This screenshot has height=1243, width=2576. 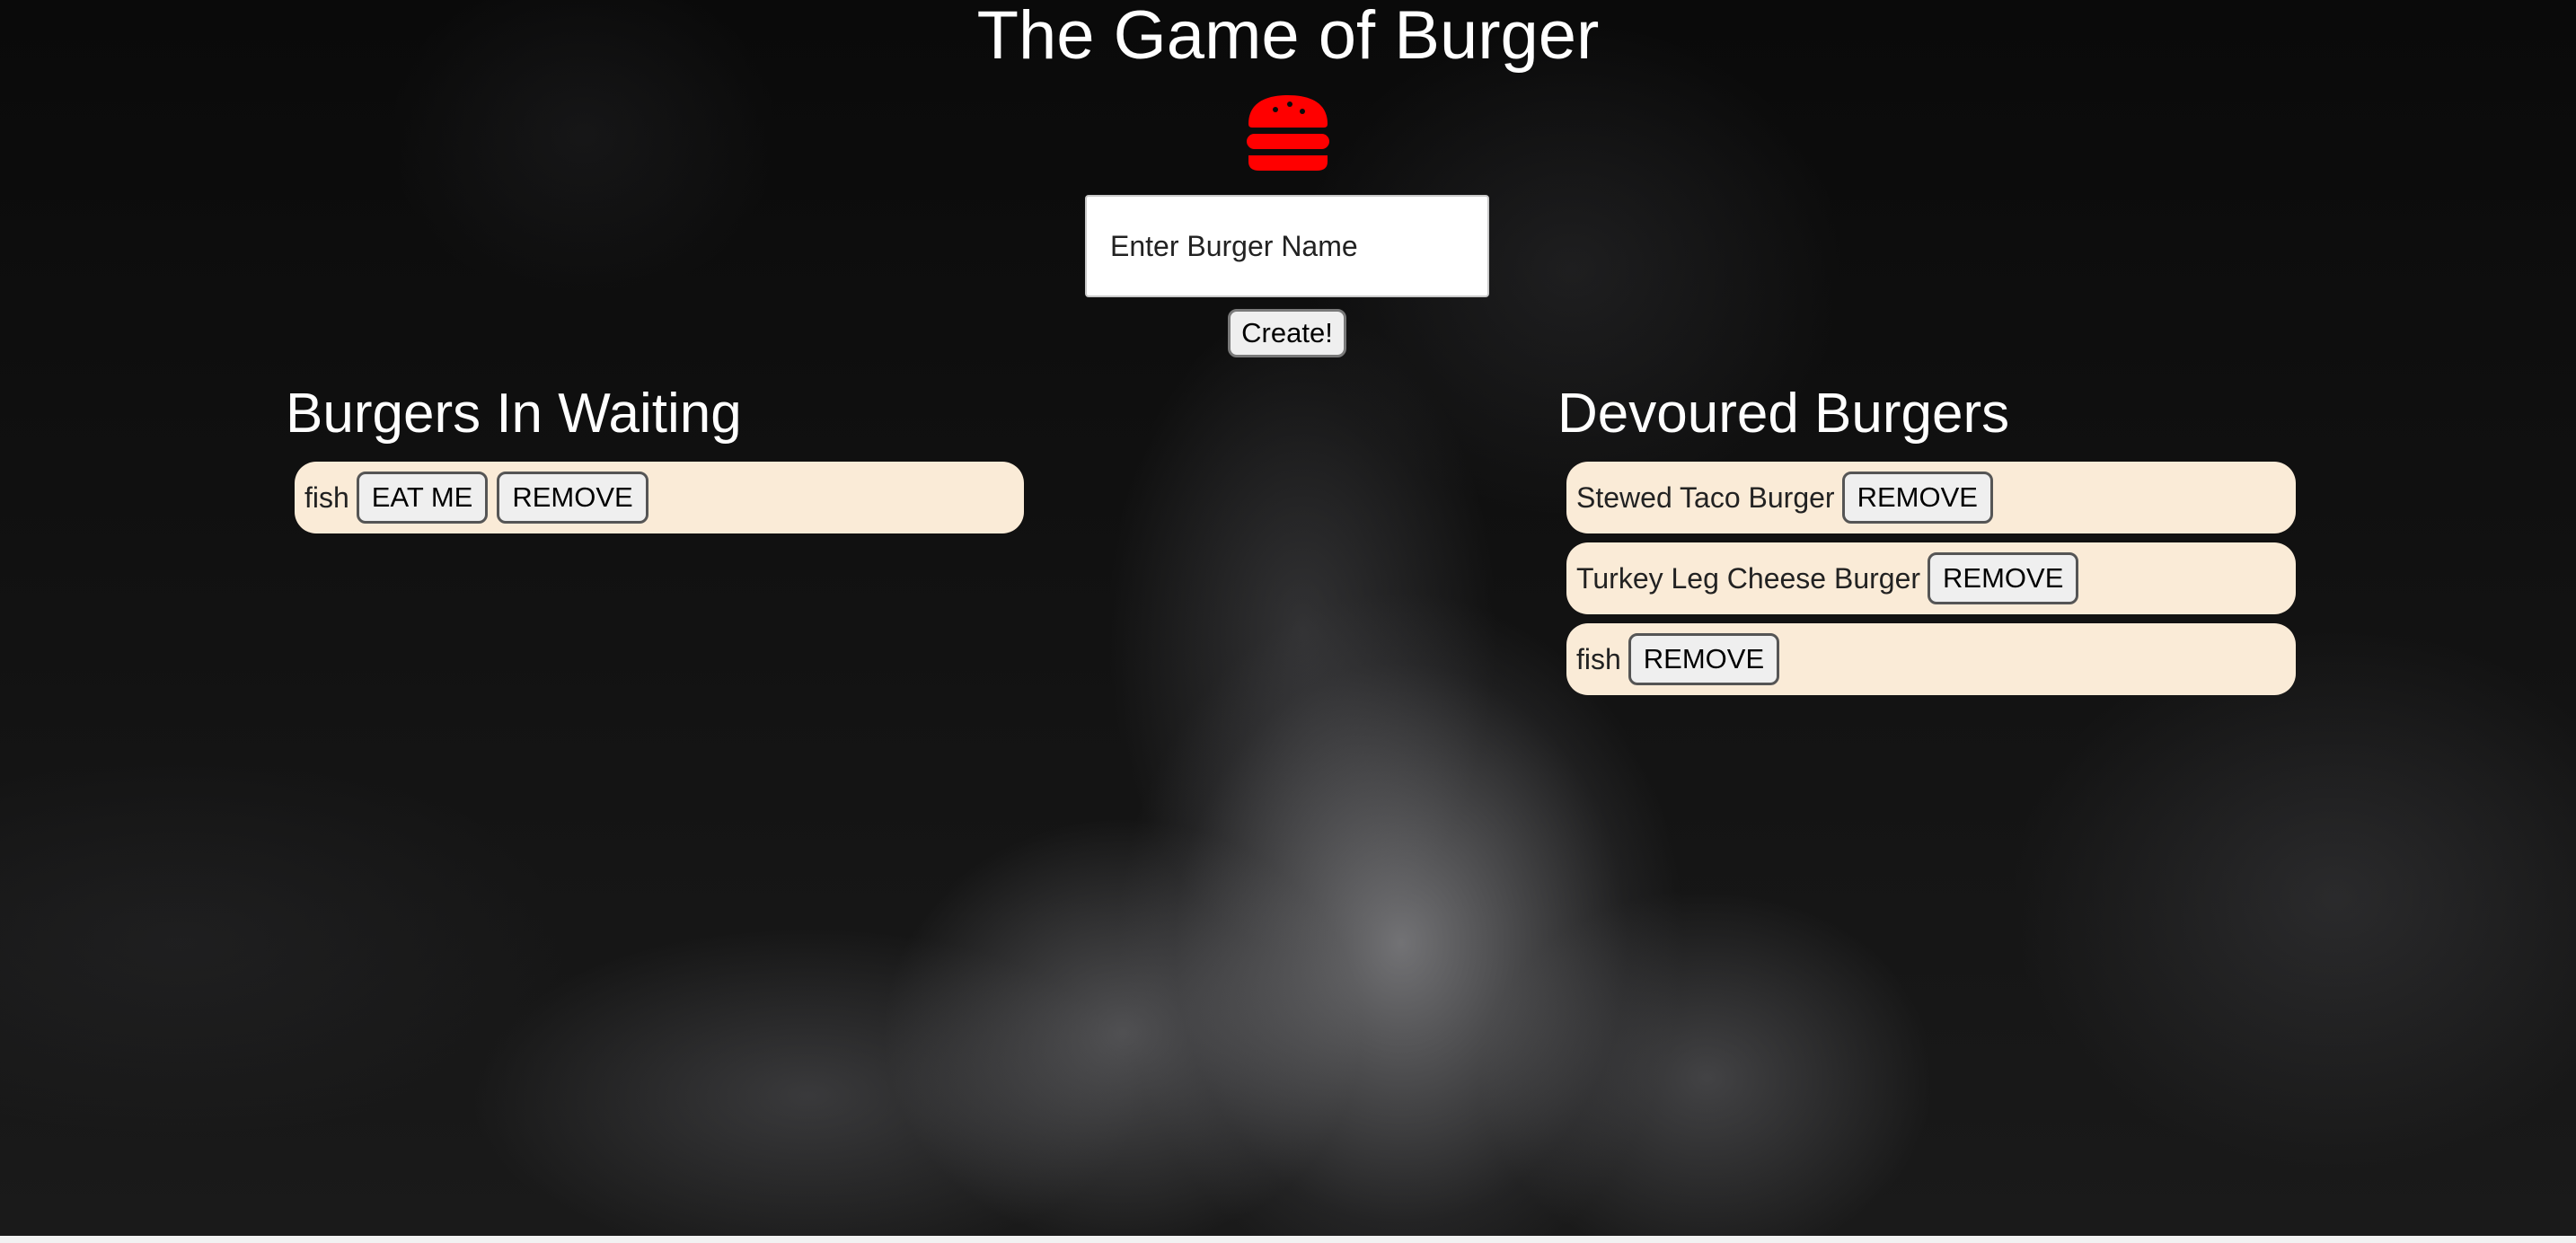 What do you see at coordinates (514, 414) in the screenshot?
I see `waiting-heading: Burgers In Waiting` at bounding box center [514, 414].